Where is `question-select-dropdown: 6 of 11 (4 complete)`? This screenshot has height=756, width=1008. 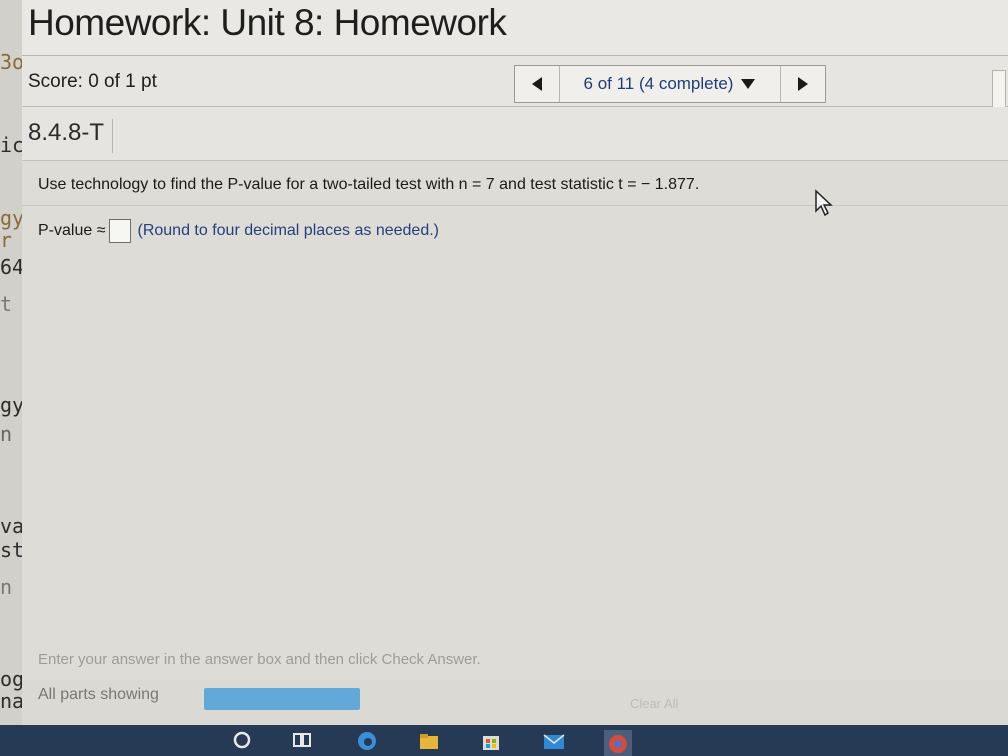
question-select-dropdown: 6 of 11 (4 complete) is located at coordinates (669, 84).